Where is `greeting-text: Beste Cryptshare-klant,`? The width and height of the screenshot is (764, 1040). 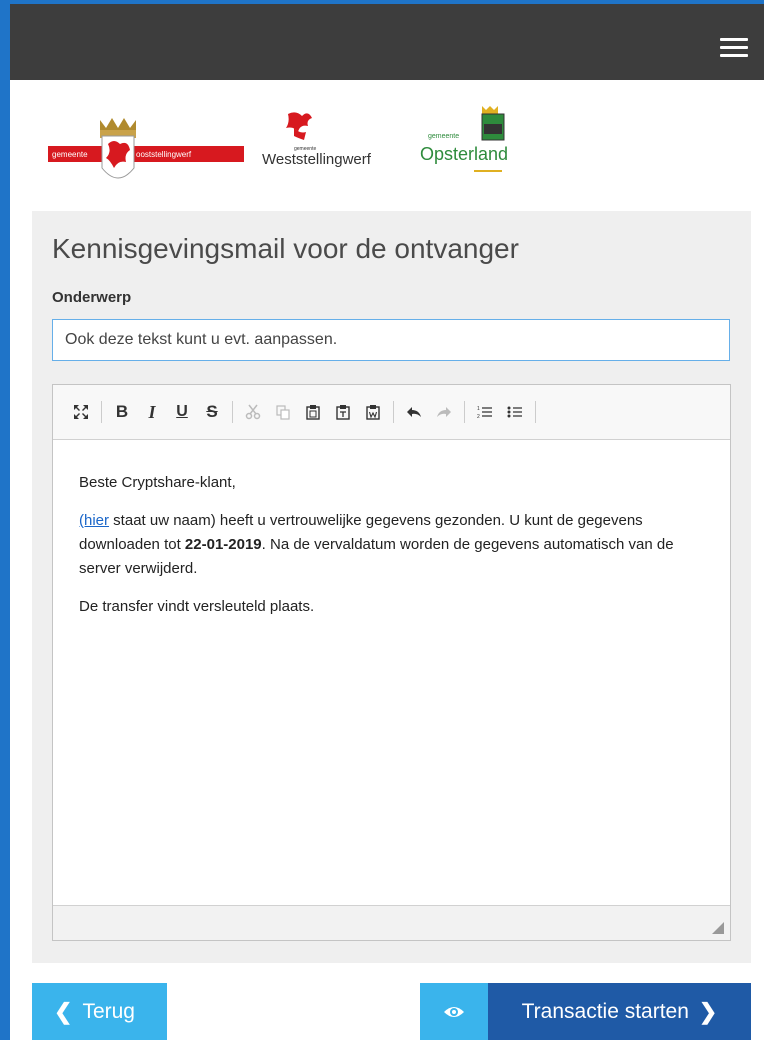
greeting-text: Beste Cryptshare-klant, is located at coordinates (157, 482).